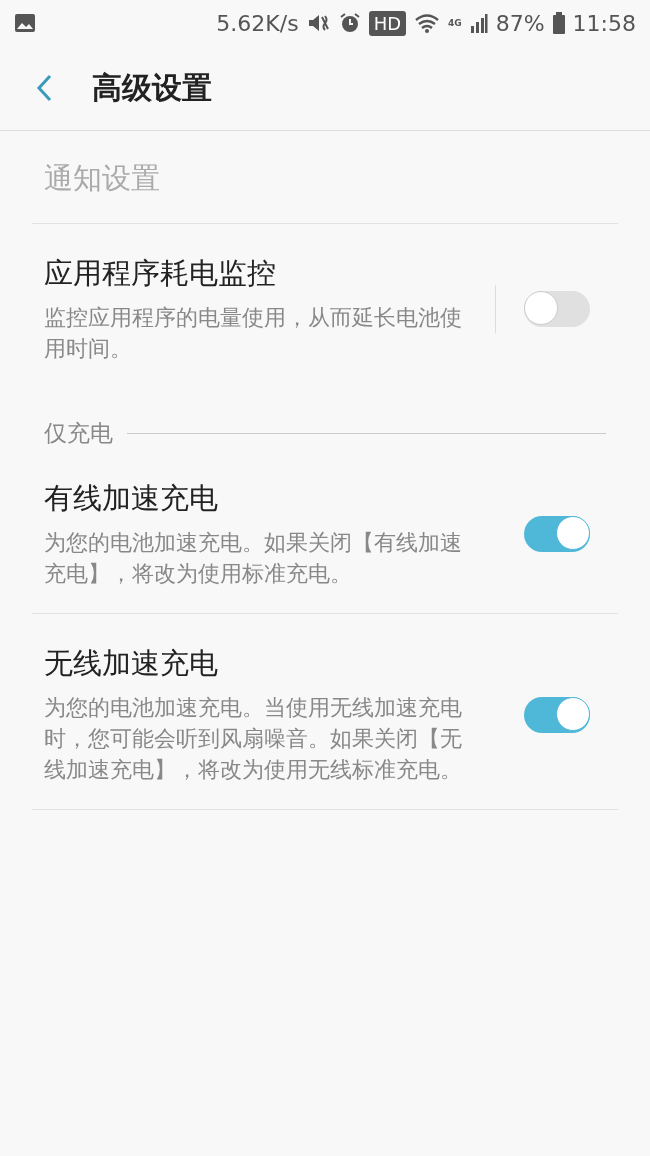  Describe the element at coordinates (478, 23) in the screenshot. I see `signal-icon` at that location.